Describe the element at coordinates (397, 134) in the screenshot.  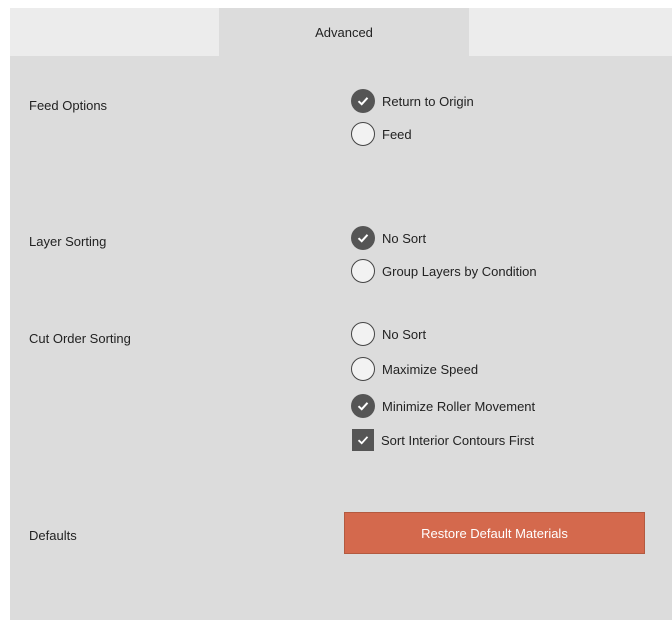
I see `radio-label: Feed` at that location.